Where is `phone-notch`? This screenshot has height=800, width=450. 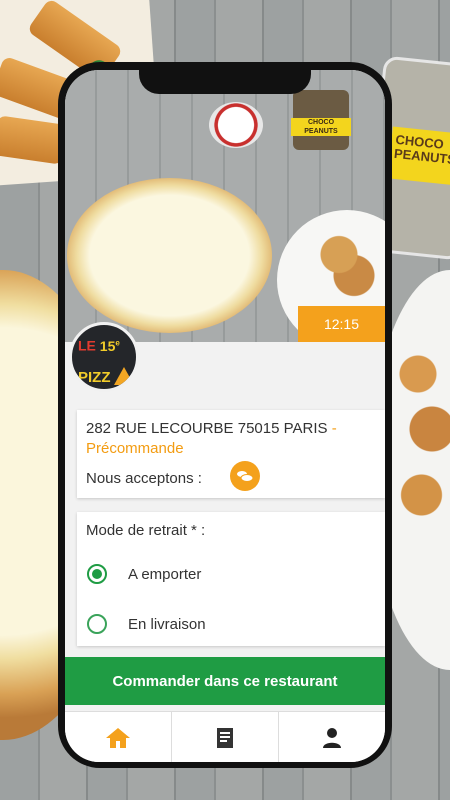
phone-notch is located at coordinates (225, 78).